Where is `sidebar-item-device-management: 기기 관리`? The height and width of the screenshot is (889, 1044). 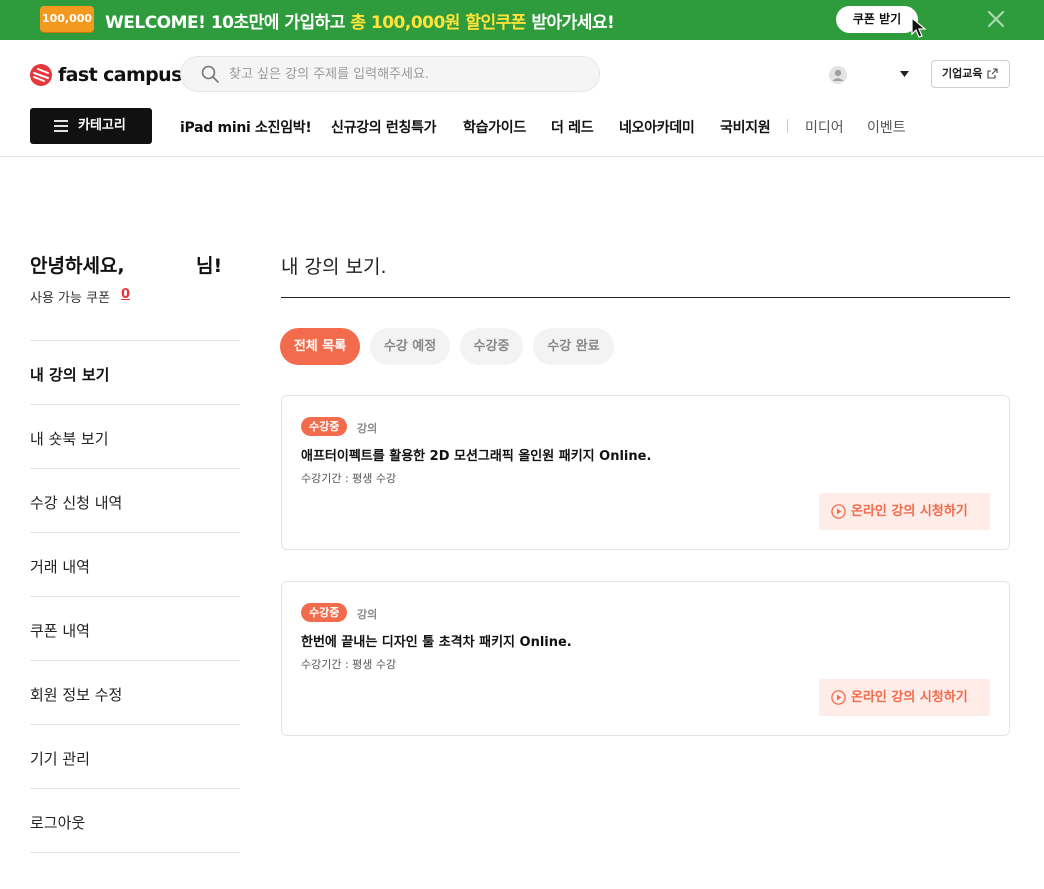
sidebar-item-device-management: 기기 관리 is located at coordinates (60, 758).